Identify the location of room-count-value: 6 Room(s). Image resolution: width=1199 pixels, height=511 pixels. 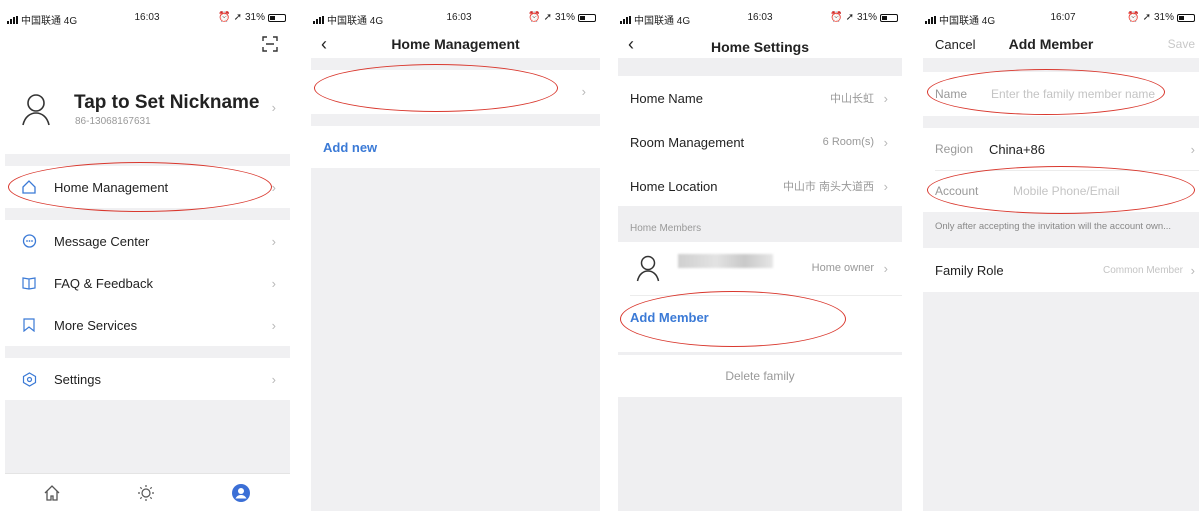
(848, 142).